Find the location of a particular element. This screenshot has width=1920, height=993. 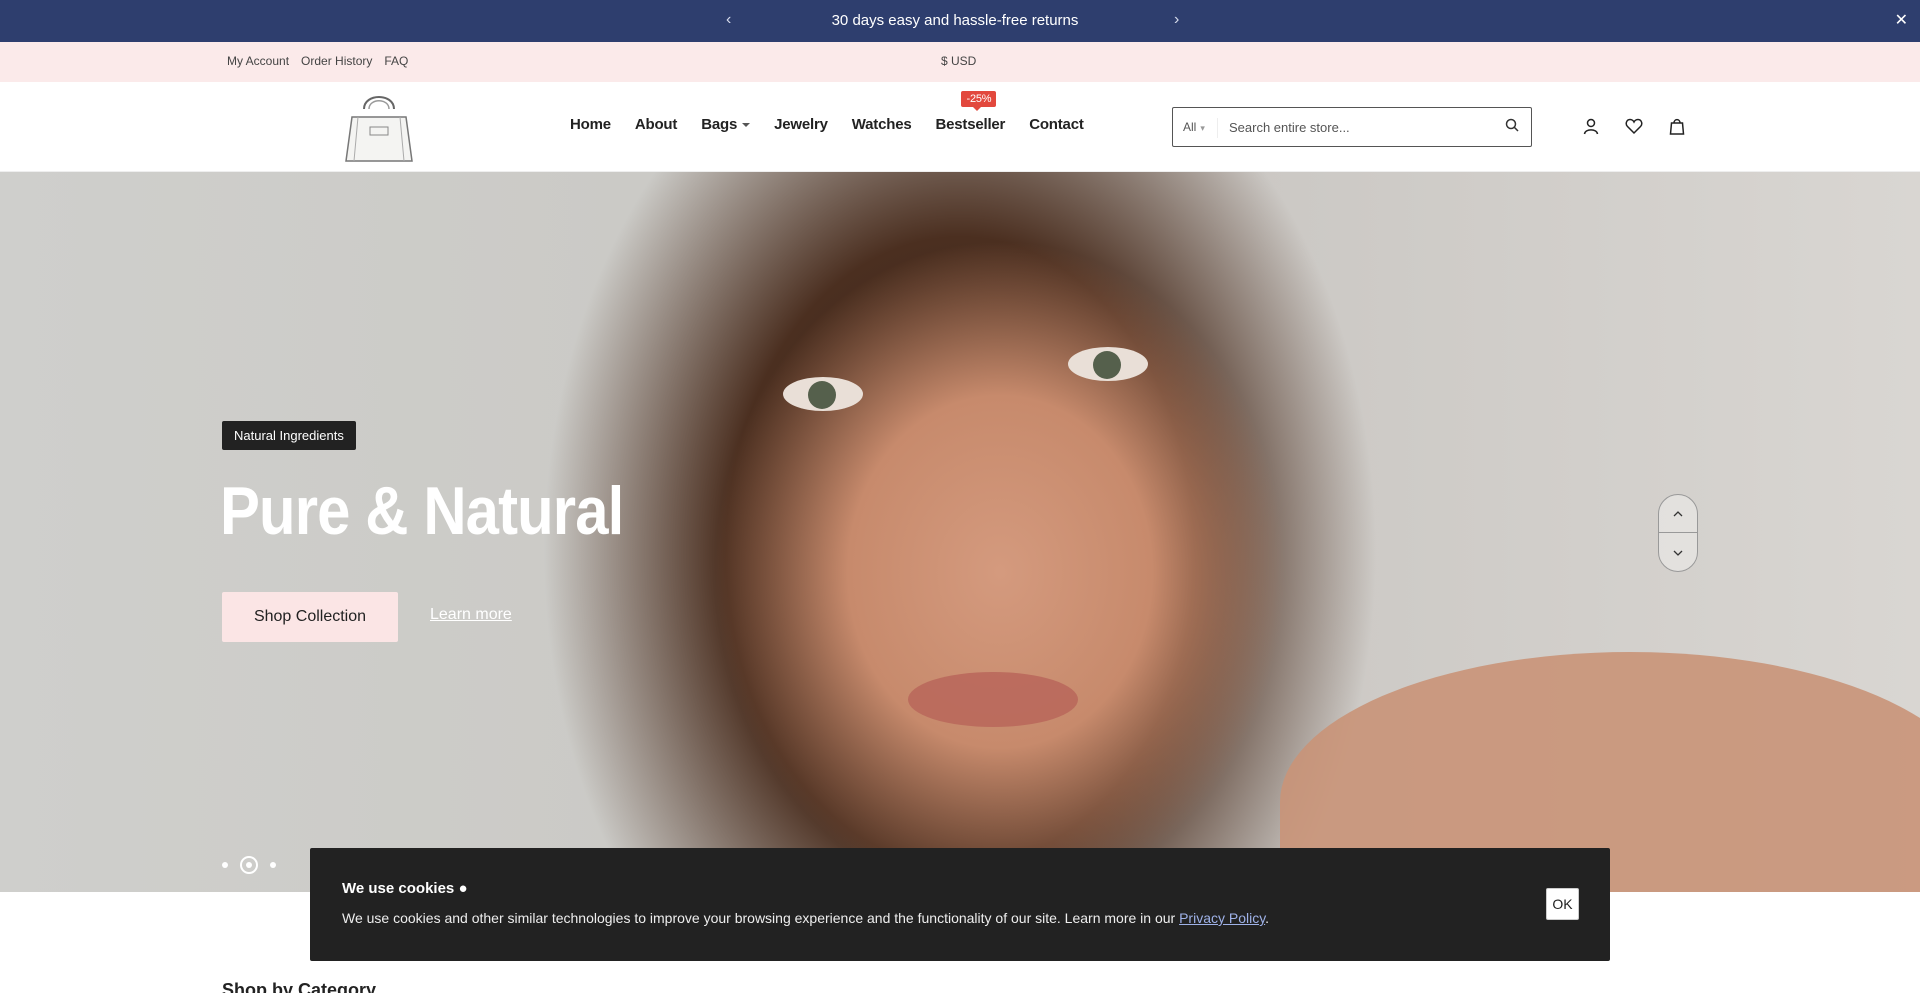

top-links-bar: My Account Order History FAQ $ USD is located at coordinates (960, 62).